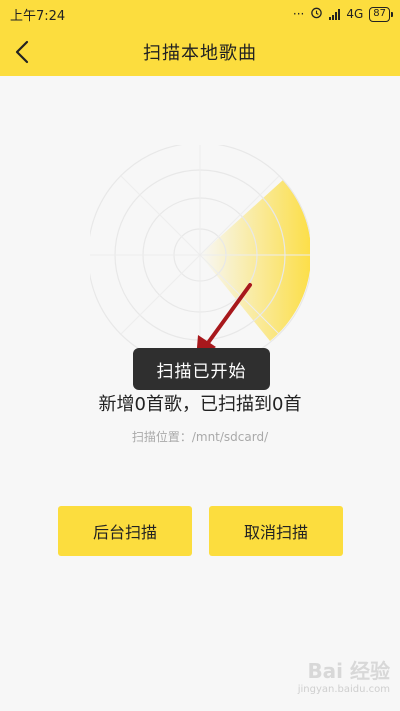  Describe the element at coordinates (335, 14) in the screenshot. I see `signal-icon` at that location.